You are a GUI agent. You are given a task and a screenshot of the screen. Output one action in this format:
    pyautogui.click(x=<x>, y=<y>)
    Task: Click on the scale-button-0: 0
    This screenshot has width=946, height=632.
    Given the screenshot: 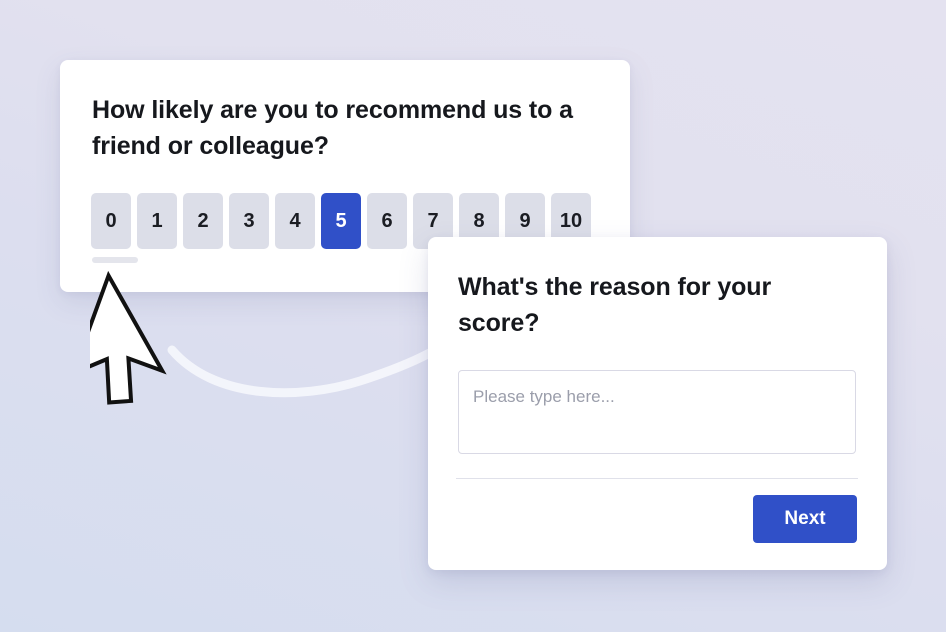 What is the action you would take?
    pyautogui.click(x=111, y=221)
    